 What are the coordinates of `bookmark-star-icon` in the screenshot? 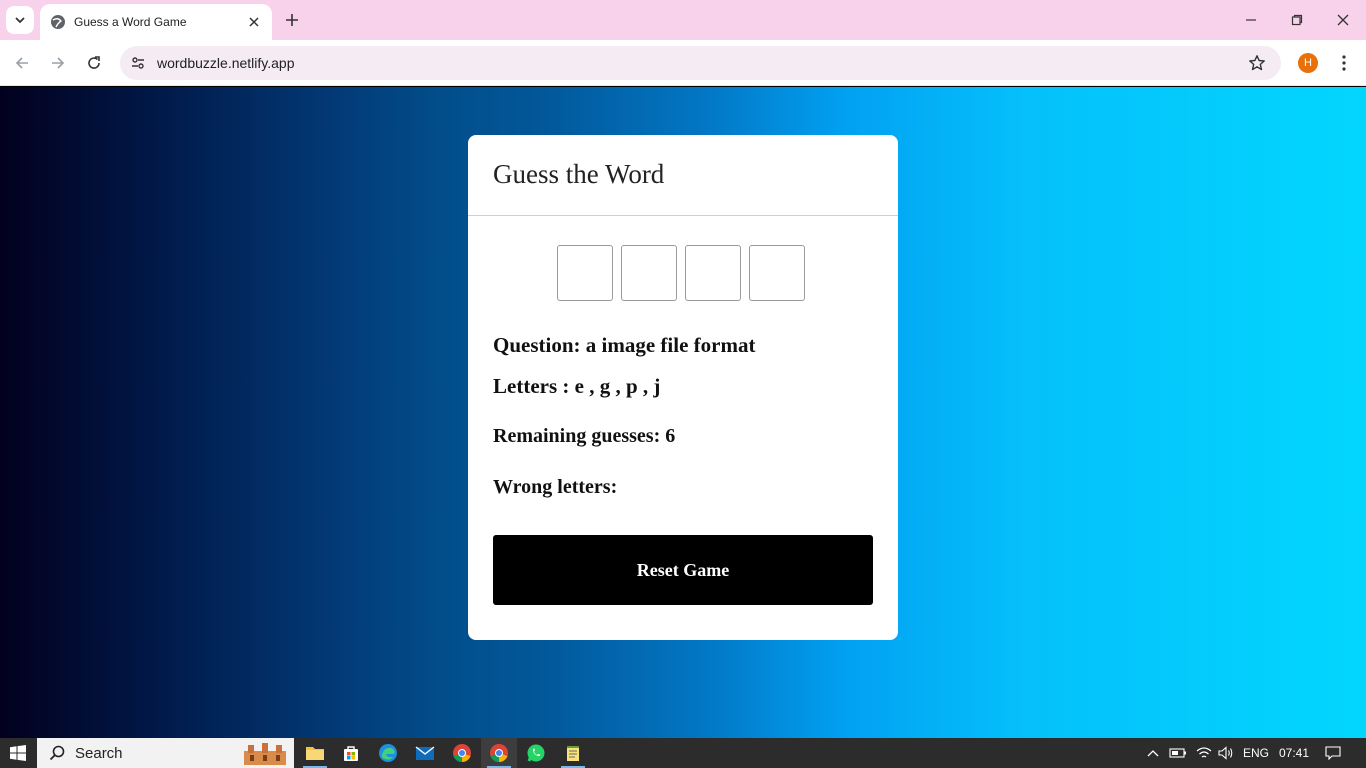 It's located at (1257, 63).